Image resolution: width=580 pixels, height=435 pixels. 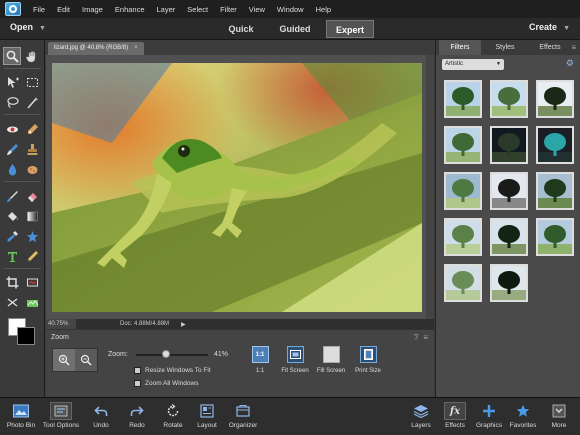 What do you see at coordinates (290, 9) in the screenshot?
I see `menu-window: Window` at bounding box center [290, 9].